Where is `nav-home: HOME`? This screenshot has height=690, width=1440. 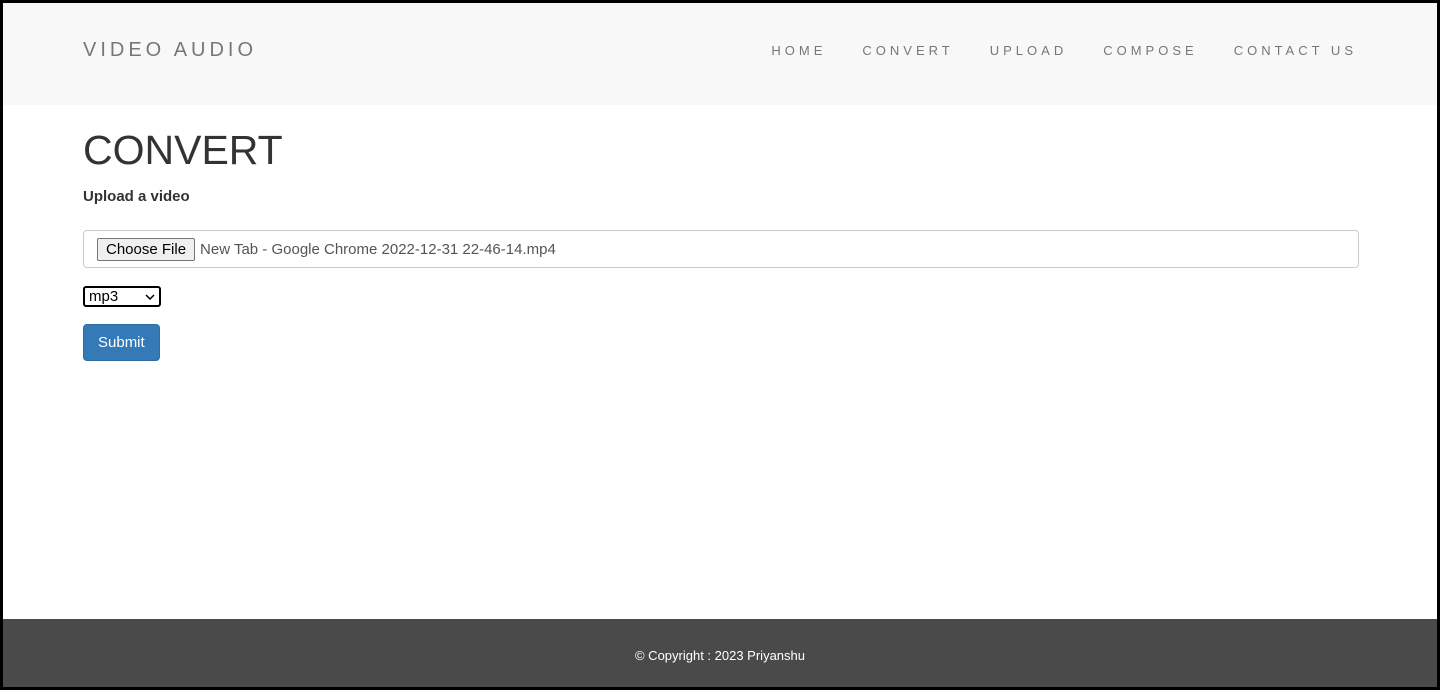 nav-home: HOME is located at coordinates (798, 50).